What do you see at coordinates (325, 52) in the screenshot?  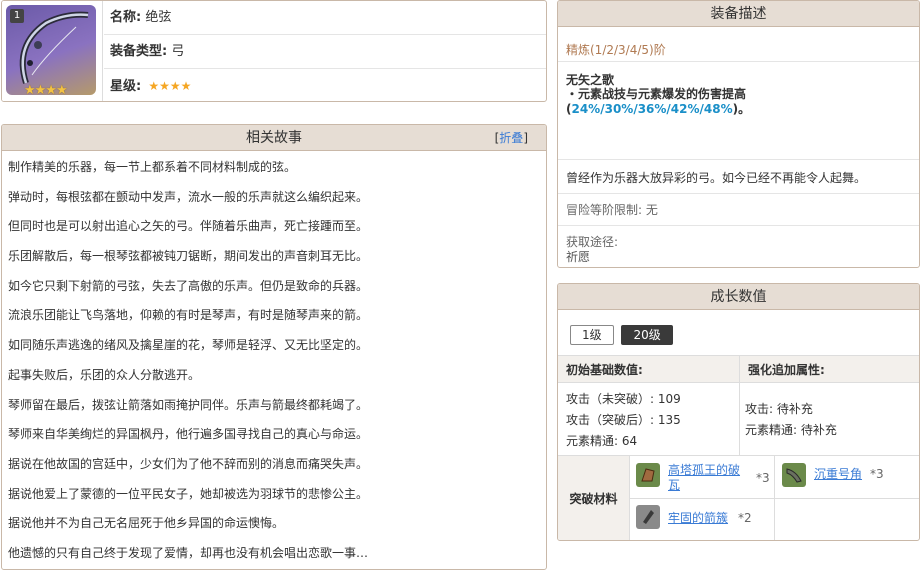 I see `type-row: 装备类型: 弓` at bounding box center [325, 52].